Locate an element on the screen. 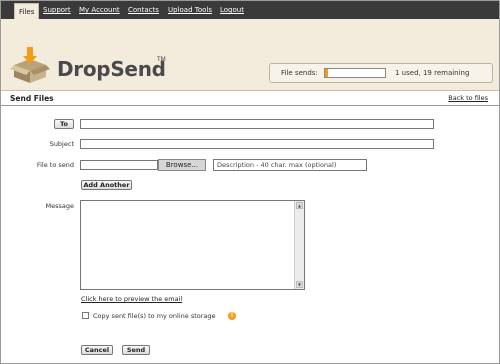 This screenshot has width=500, height=364. copy-to-storage-checkbox is located at coordinates (85, 315).